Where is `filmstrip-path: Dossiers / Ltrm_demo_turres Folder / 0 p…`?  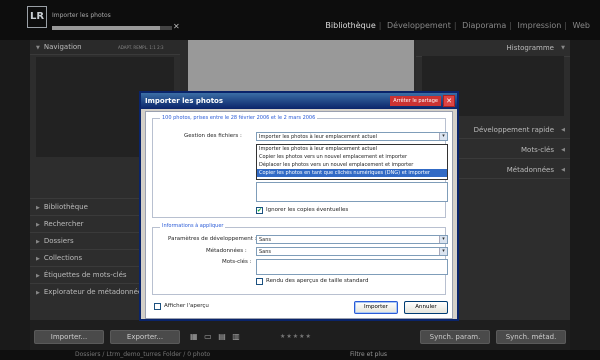
filmstrip-path: Dossiers / Ltrm_demo_turres Folder / 0 p… is located at coordinates (143, 354).